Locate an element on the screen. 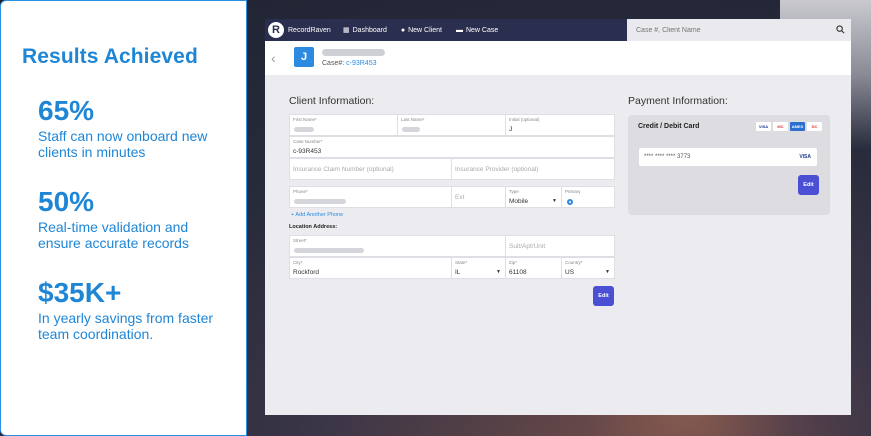 Image resolution: width=871 pixels, height=436 pixels. field-placeholder: Insurance Provider (optional) is located at coordinates (497, 169).